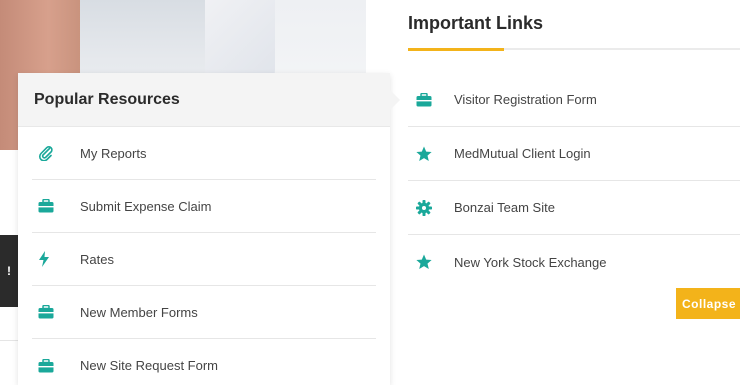 Image resolution: width=740 pixels, height=385 pixels. I want to click on link-item-bonzai-team-site: Bonzai Team Site, so click(574, 208).